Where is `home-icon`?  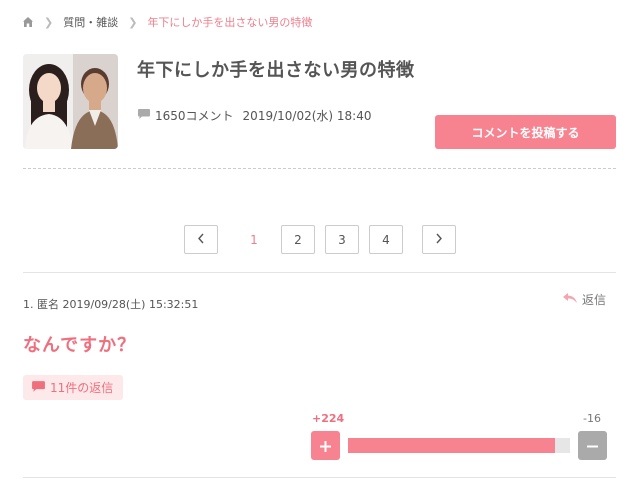
home-icon is located at coordinates (28, 22).